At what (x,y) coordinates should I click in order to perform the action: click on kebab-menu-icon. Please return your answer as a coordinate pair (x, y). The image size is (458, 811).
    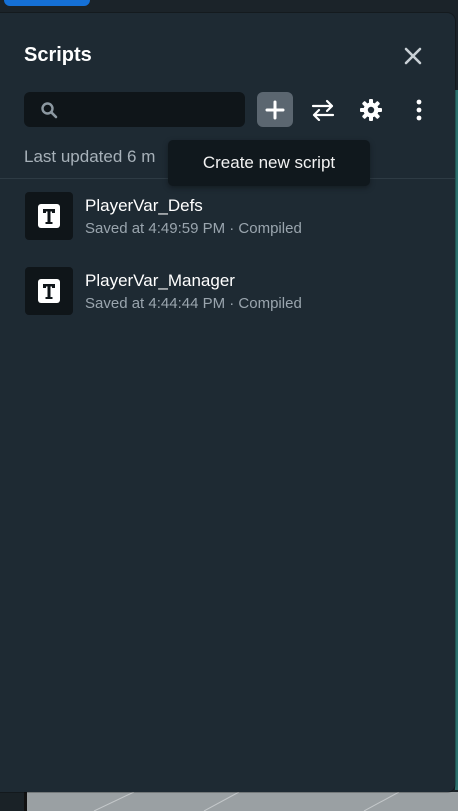
    Looking at the image, I should click on (419, 109).